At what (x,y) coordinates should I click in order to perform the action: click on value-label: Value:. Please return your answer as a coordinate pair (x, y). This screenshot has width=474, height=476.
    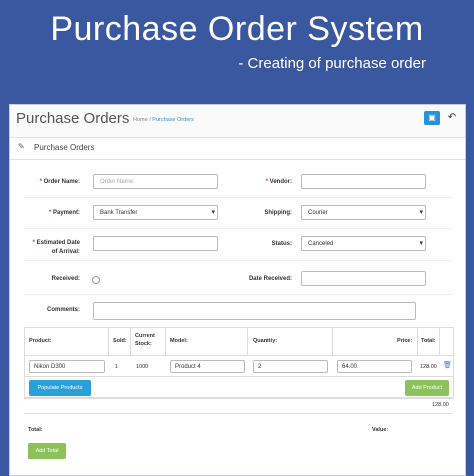
    Looking at the image, I should click on (380, 430).